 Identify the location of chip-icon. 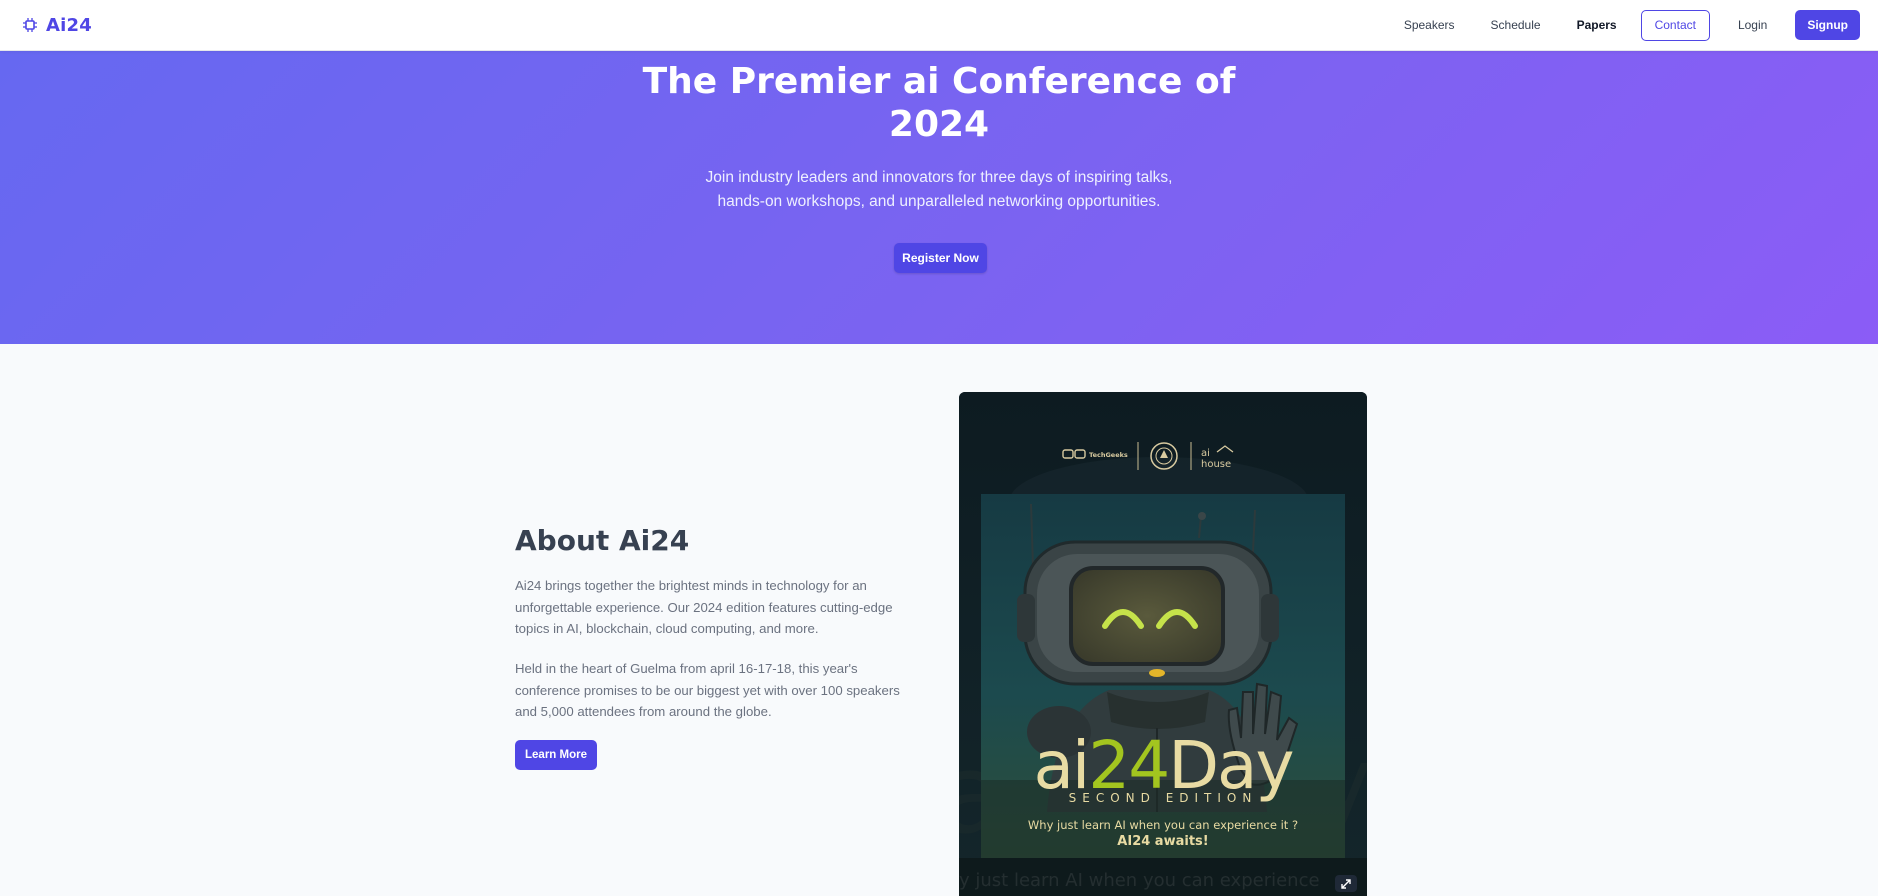
(30, 25).